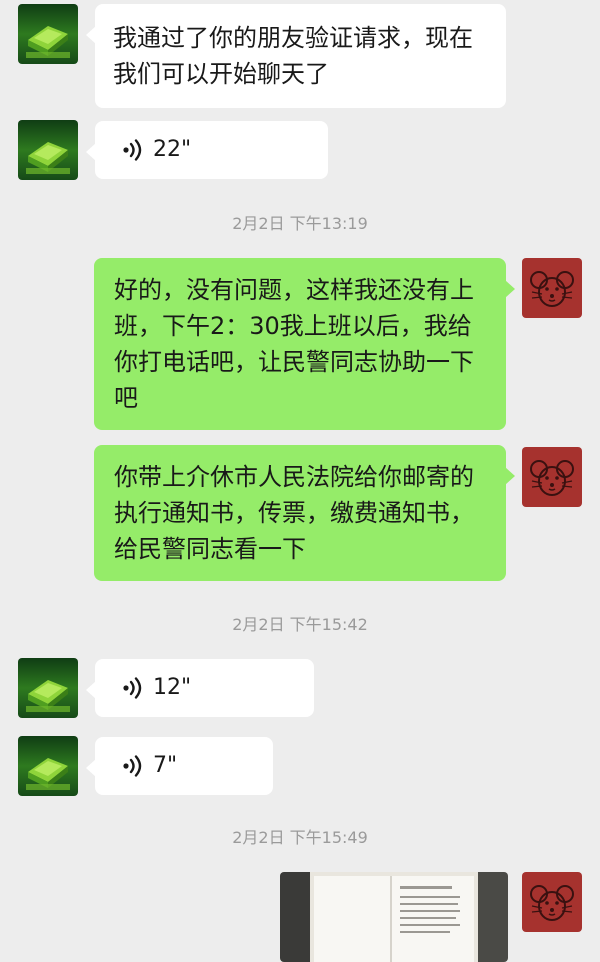  I want to click on voice-message-bubble: 7", so click(179, 766).